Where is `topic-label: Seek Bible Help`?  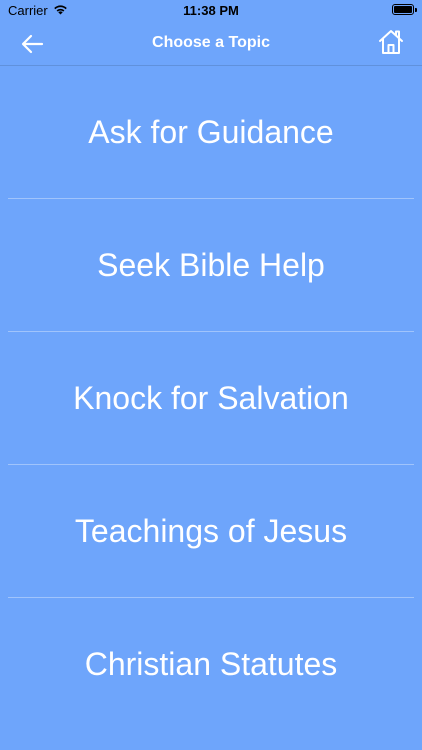
topic-label: Seek Bible Help is located at coordinates (211, 265).